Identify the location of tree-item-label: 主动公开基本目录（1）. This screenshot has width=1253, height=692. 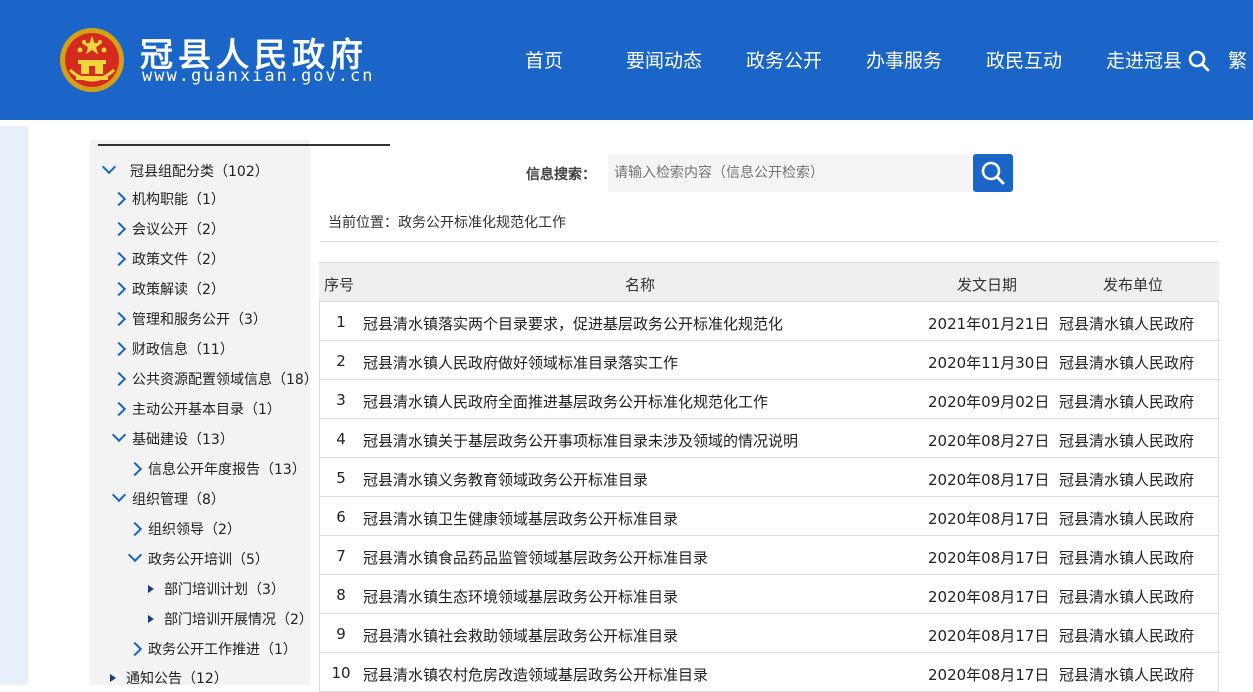
(206, 410).